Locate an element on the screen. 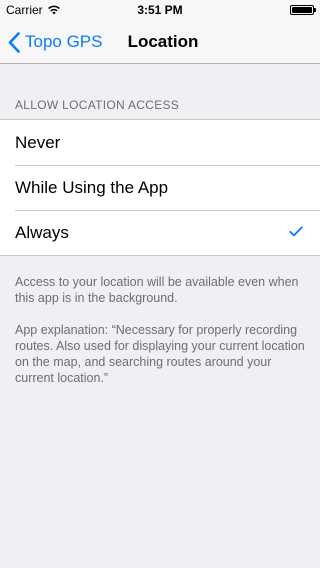 Image resolution: width=320 pixels, height=568 pixels. checkmark-icon is located at coordinates (296, 231).